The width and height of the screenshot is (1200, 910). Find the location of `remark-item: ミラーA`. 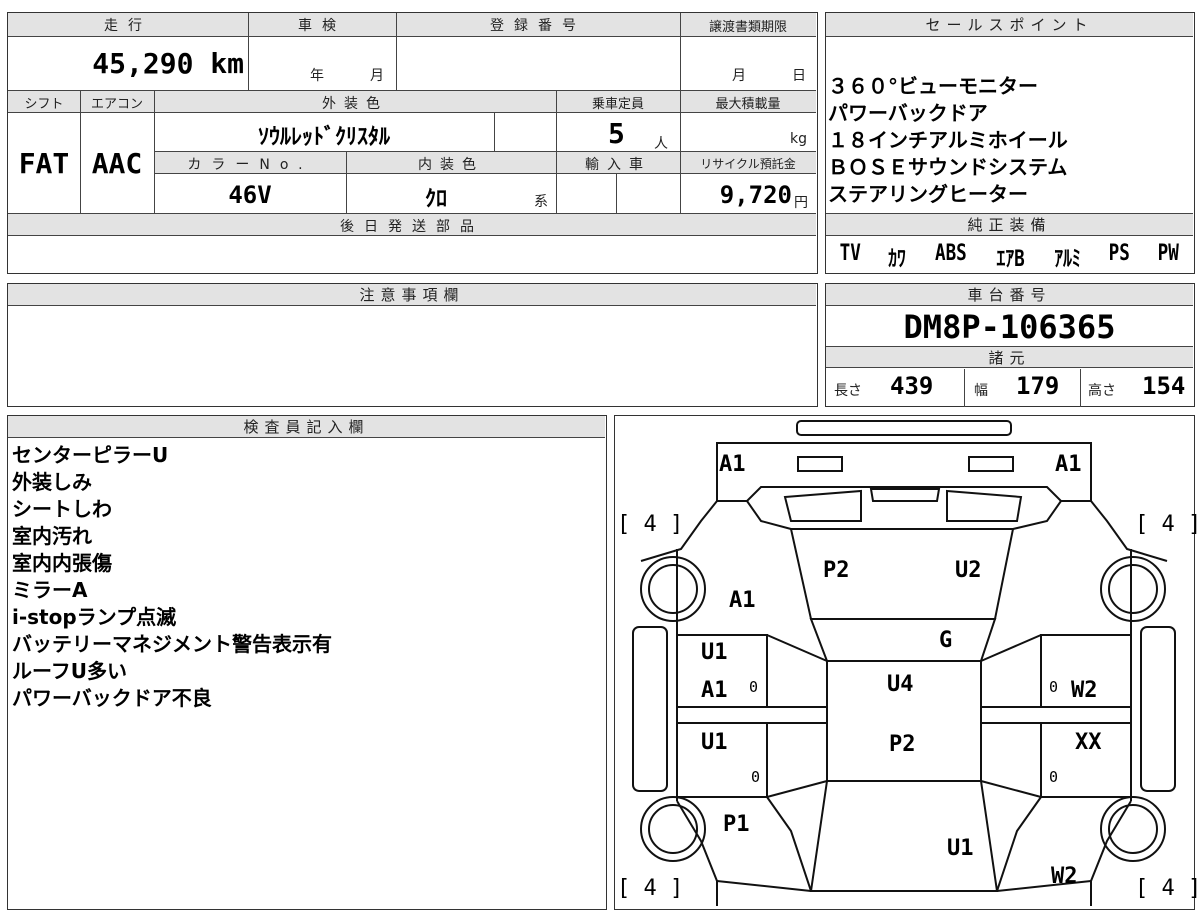

remark-item: ミラーA is located at coordinates (50, 590).